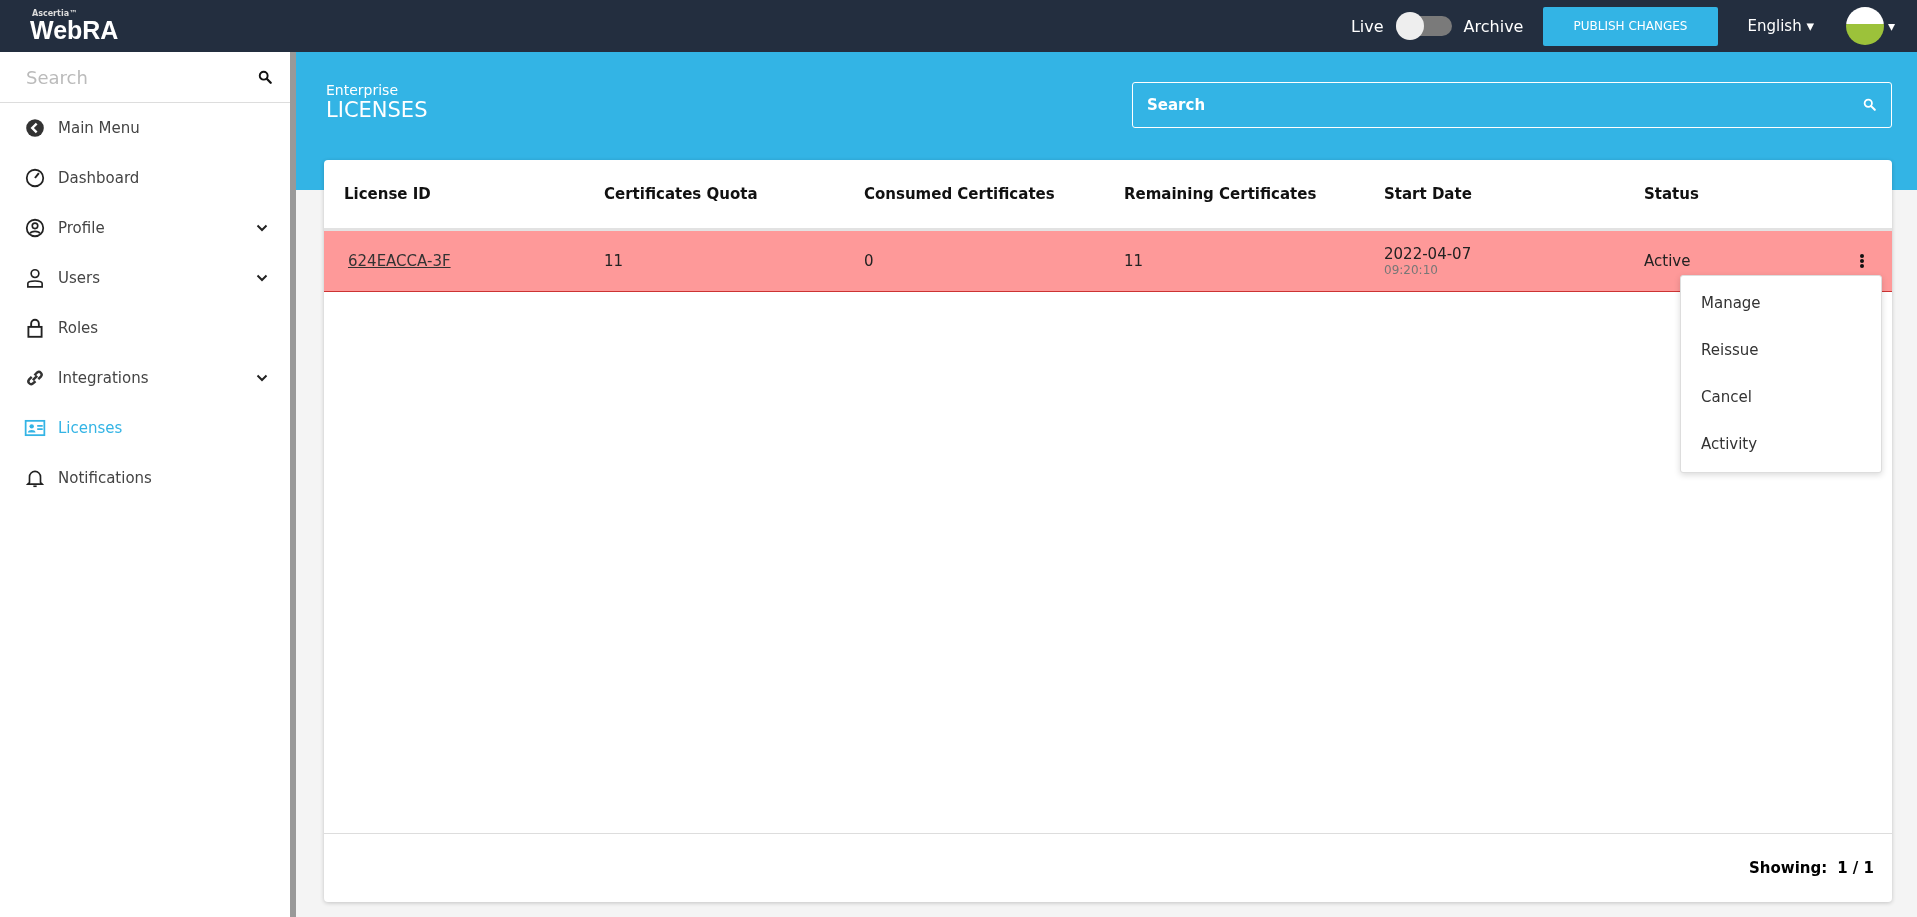 The height and width of the screenshot is (917, 1917). I want to click on sidebar-item: Main Menu, so click(145, 128).